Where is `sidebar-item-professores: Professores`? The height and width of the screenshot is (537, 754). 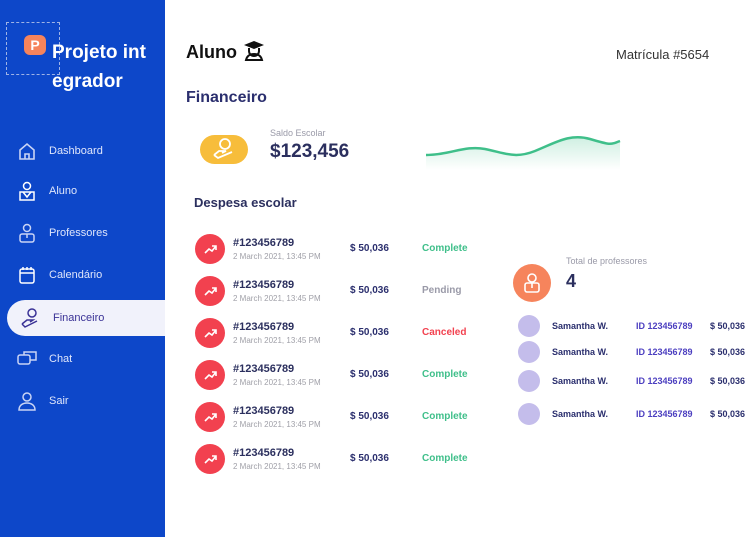
sidebar-item-professores: Professores is located at coordinates (82, 233).